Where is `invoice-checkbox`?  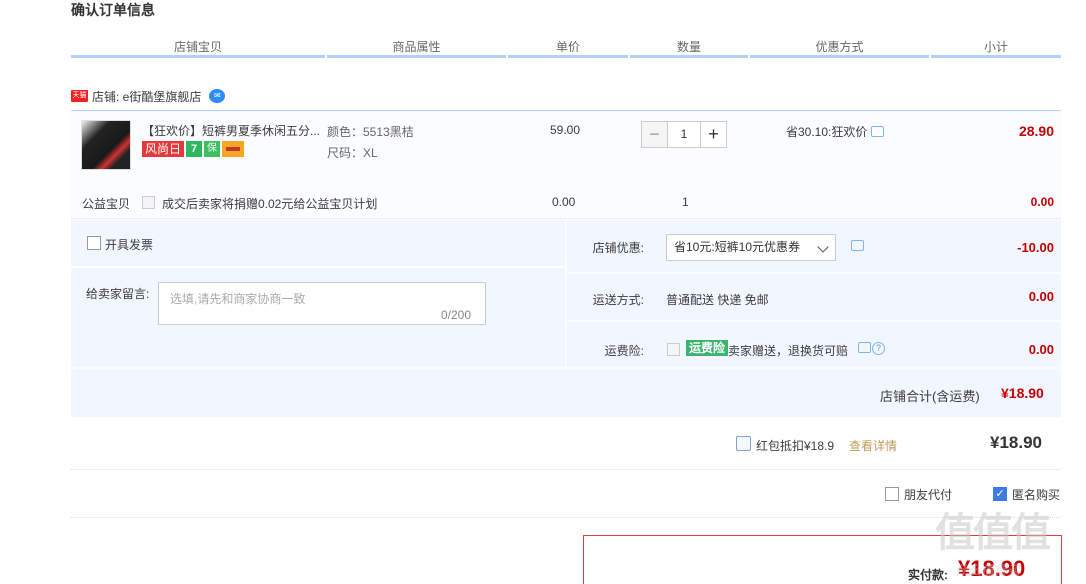
invoice-checkbox is located at coordinates (94, 243).